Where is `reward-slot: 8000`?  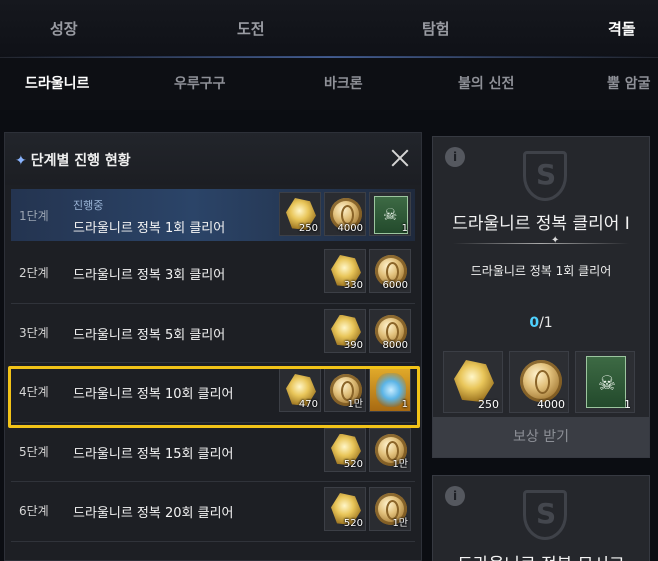 reward-slot: 8000 is located at coordinates (390, 330).